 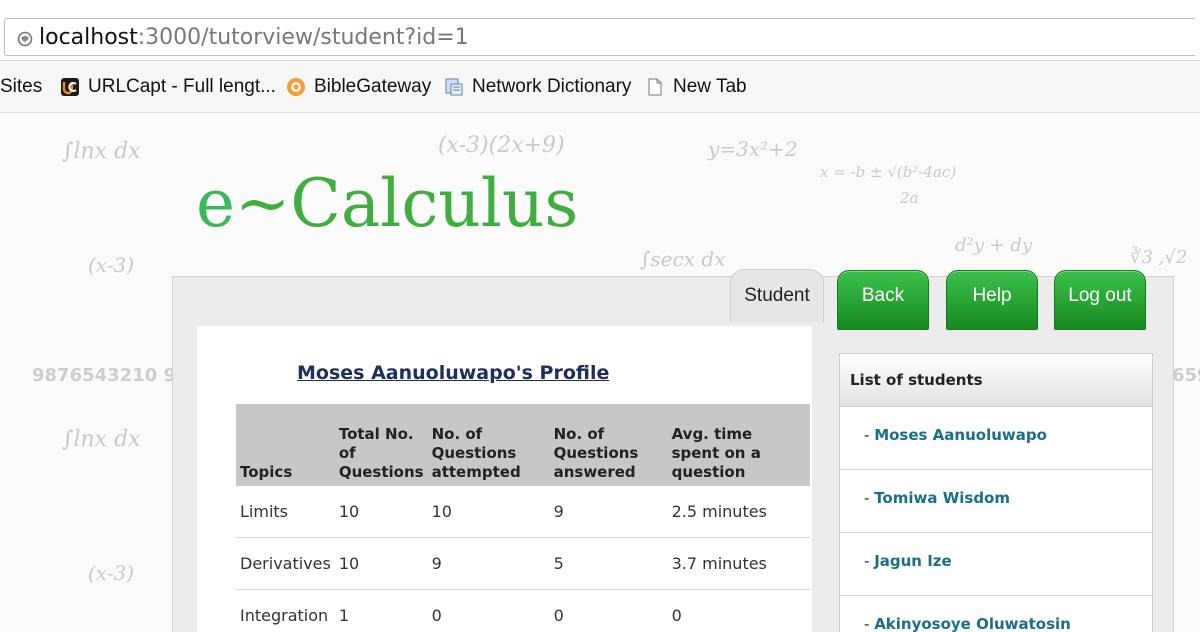 I want to click on bookmark-label: New Tab, so click(x=710, y=86).